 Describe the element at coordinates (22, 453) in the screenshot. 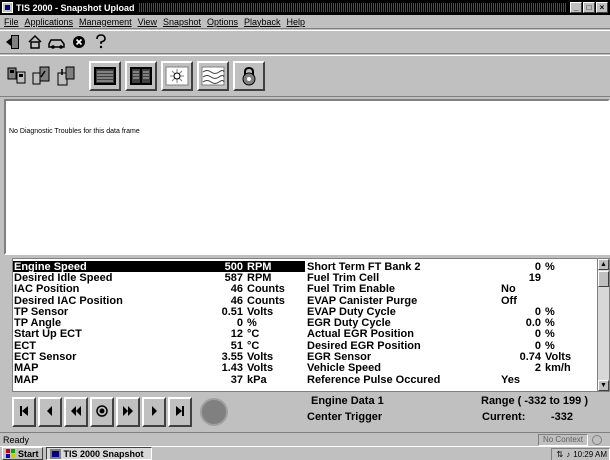

I see `start-button: Start` at that location.